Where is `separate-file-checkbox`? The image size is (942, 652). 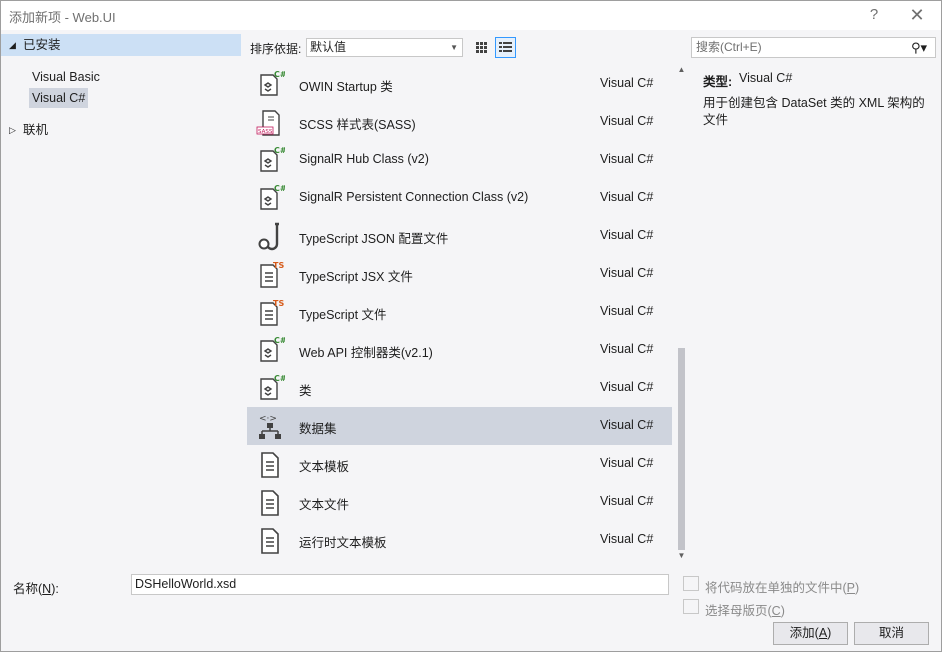
separate-file-checkbox is located at coordinates (691, 583).